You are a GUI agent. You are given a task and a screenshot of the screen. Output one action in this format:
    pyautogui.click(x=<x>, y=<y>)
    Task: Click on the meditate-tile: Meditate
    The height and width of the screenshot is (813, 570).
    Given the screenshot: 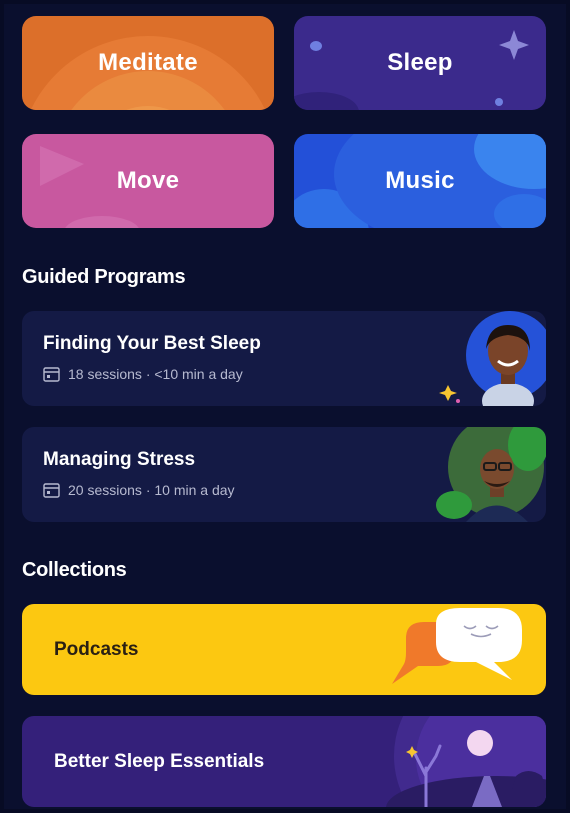 What is the action you would take?
    pyautogui.click(x=148, y=63)
    